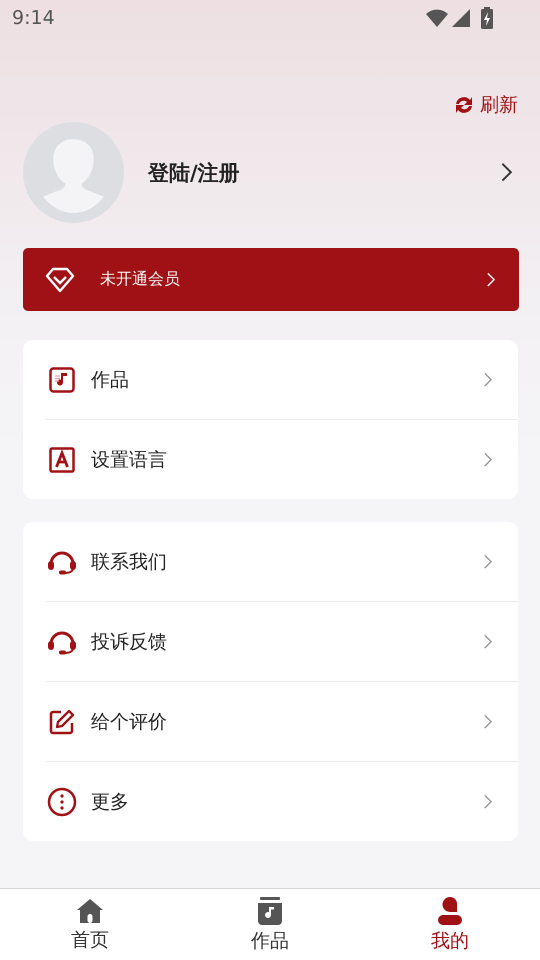 Image resolution: width=540 pixels, height=960 pixels. Describe the element at coordinates (60, 279) in the screenshot. I see `diamond-icon` at that location.